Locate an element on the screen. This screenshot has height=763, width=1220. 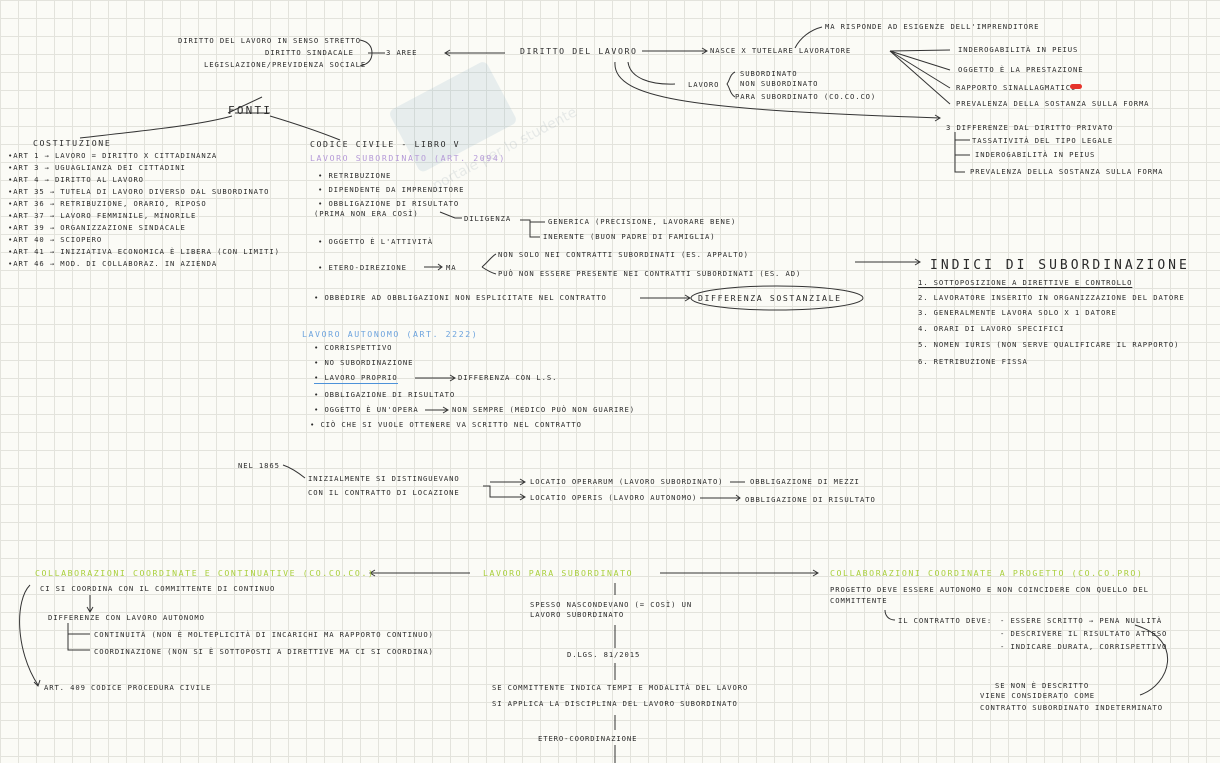
locatio-operis: LOCATIO OPERIS (LAVORO AUTONOMO) is located at coordinates (614, 497).